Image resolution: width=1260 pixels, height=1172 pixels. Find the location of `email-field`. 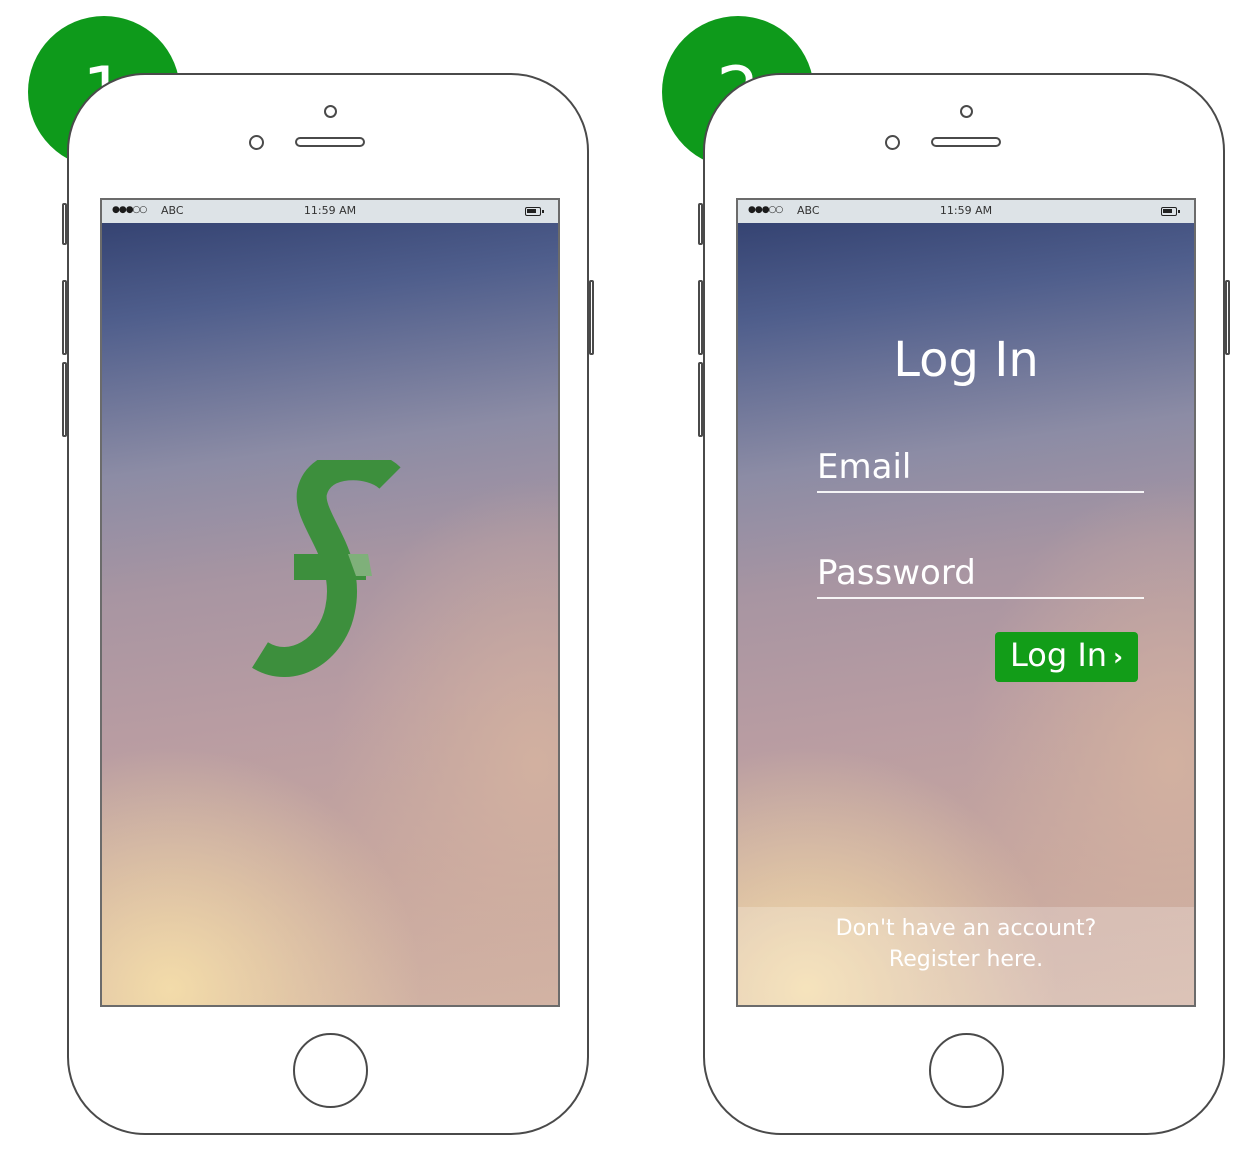

email-field is located at coordinates (980, 467).